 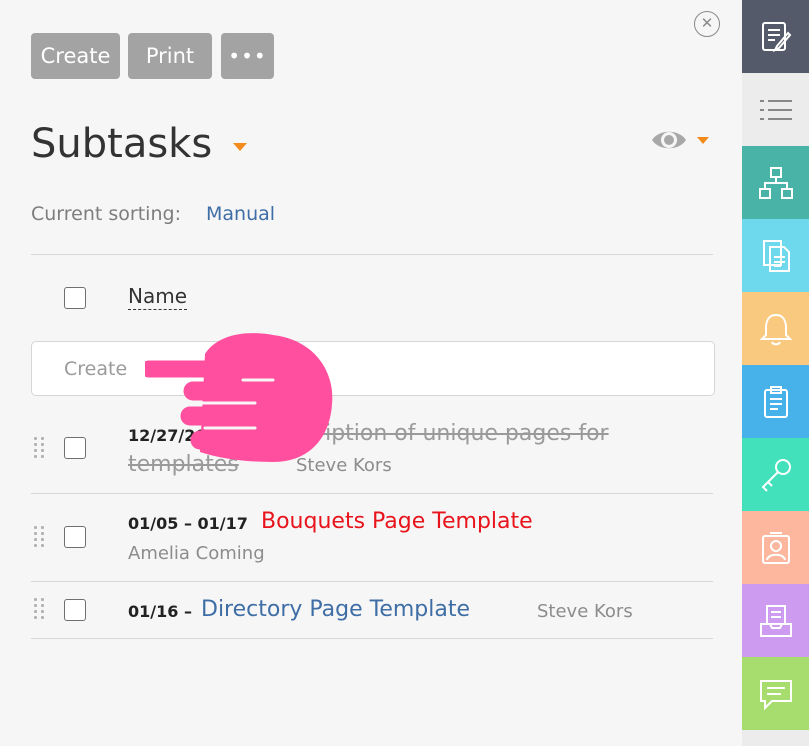 What do you see at coordinates (158, 296) in the screenshot?
I see `name-column-header: Name` at bounding box center [158, 296].